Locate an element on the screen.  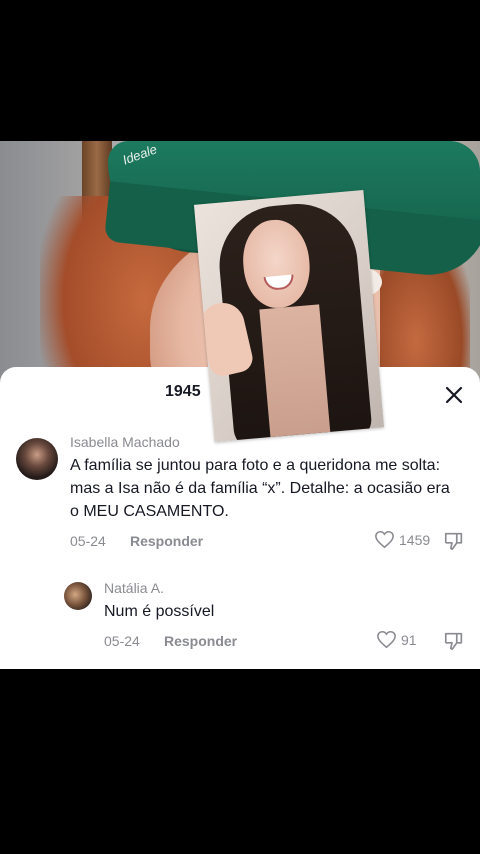
creator-cutout-image is located at coordinates (289, 316).